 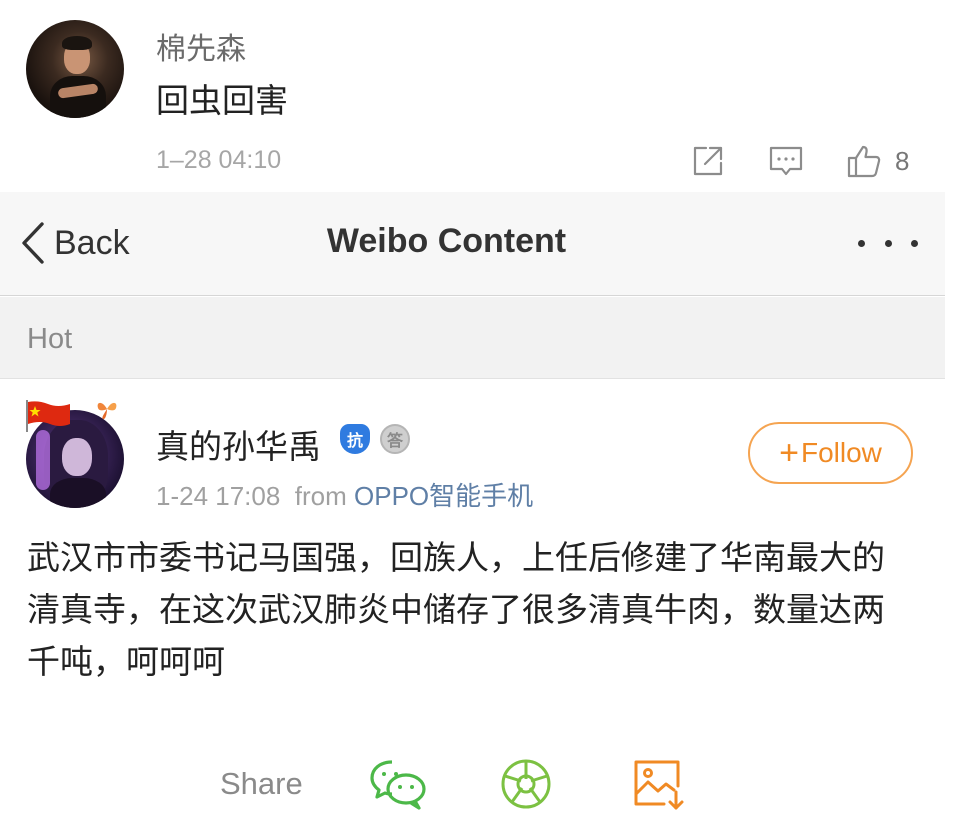 I want to click on plus-icon: +, so click(x=789, y=453).